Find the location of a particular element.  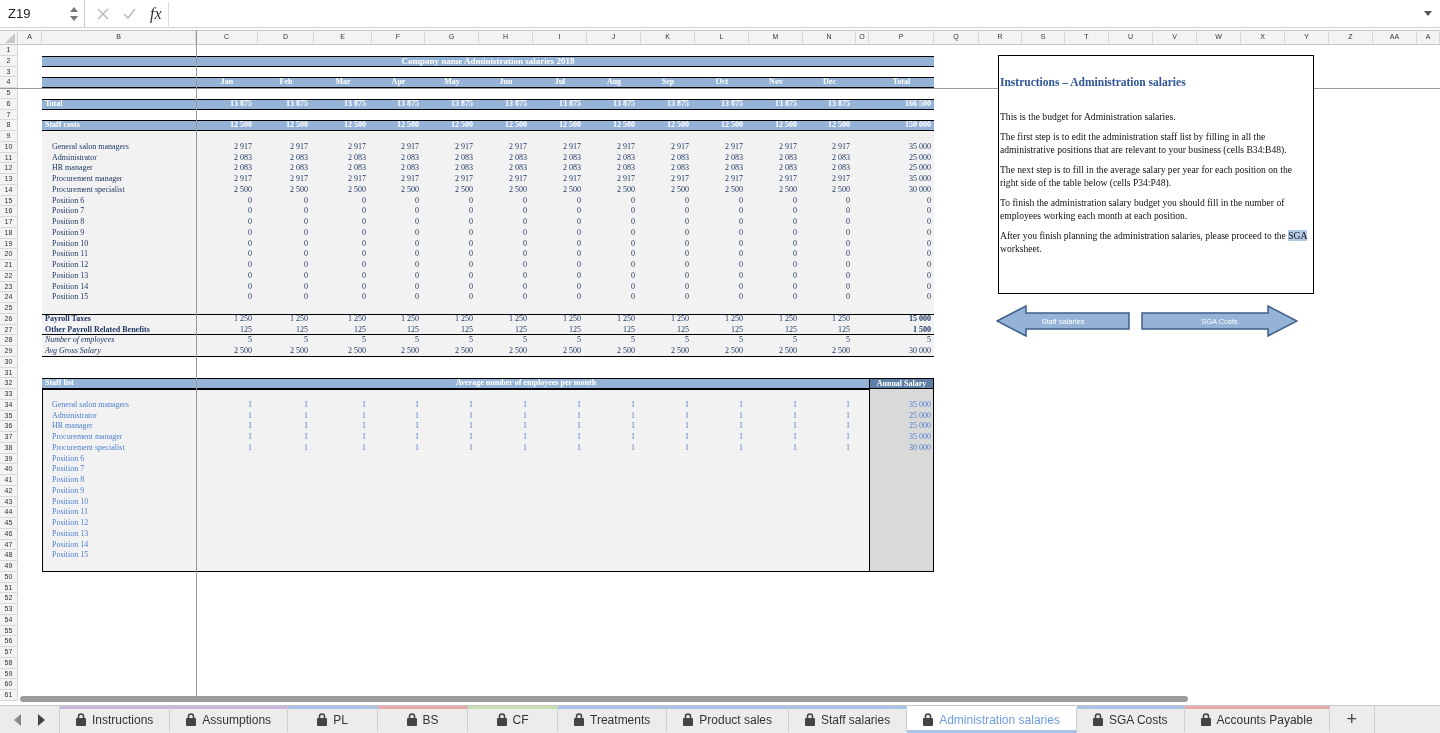

table-cell-text: 2 917 is located at coordinates (626, 147).